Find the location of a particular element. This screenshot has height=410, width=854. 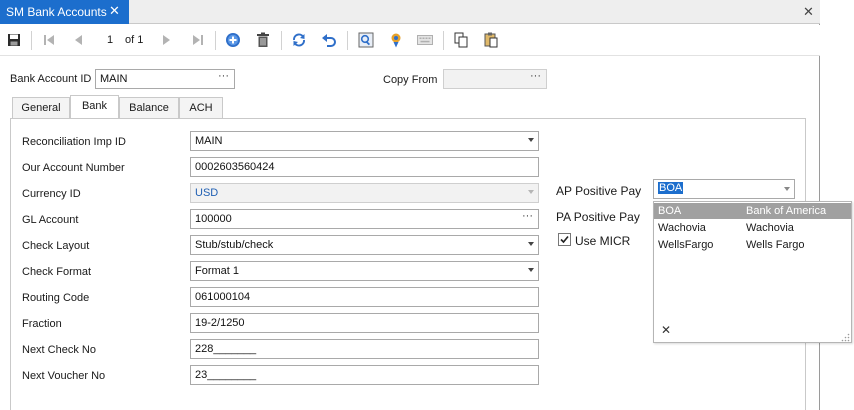

resize-grip-icon is located at coordinates (845, 337).